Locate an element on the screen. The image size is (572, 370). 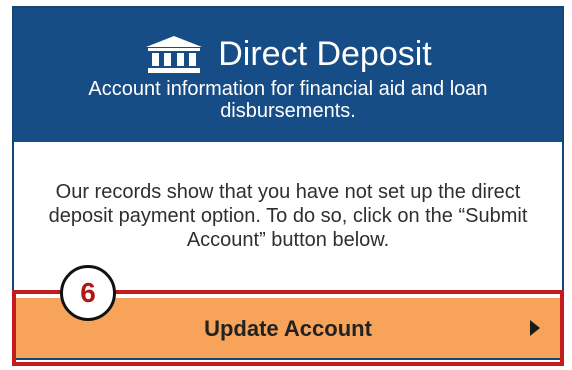
update-account-label: Update Account is located at coordinates (288, 328).